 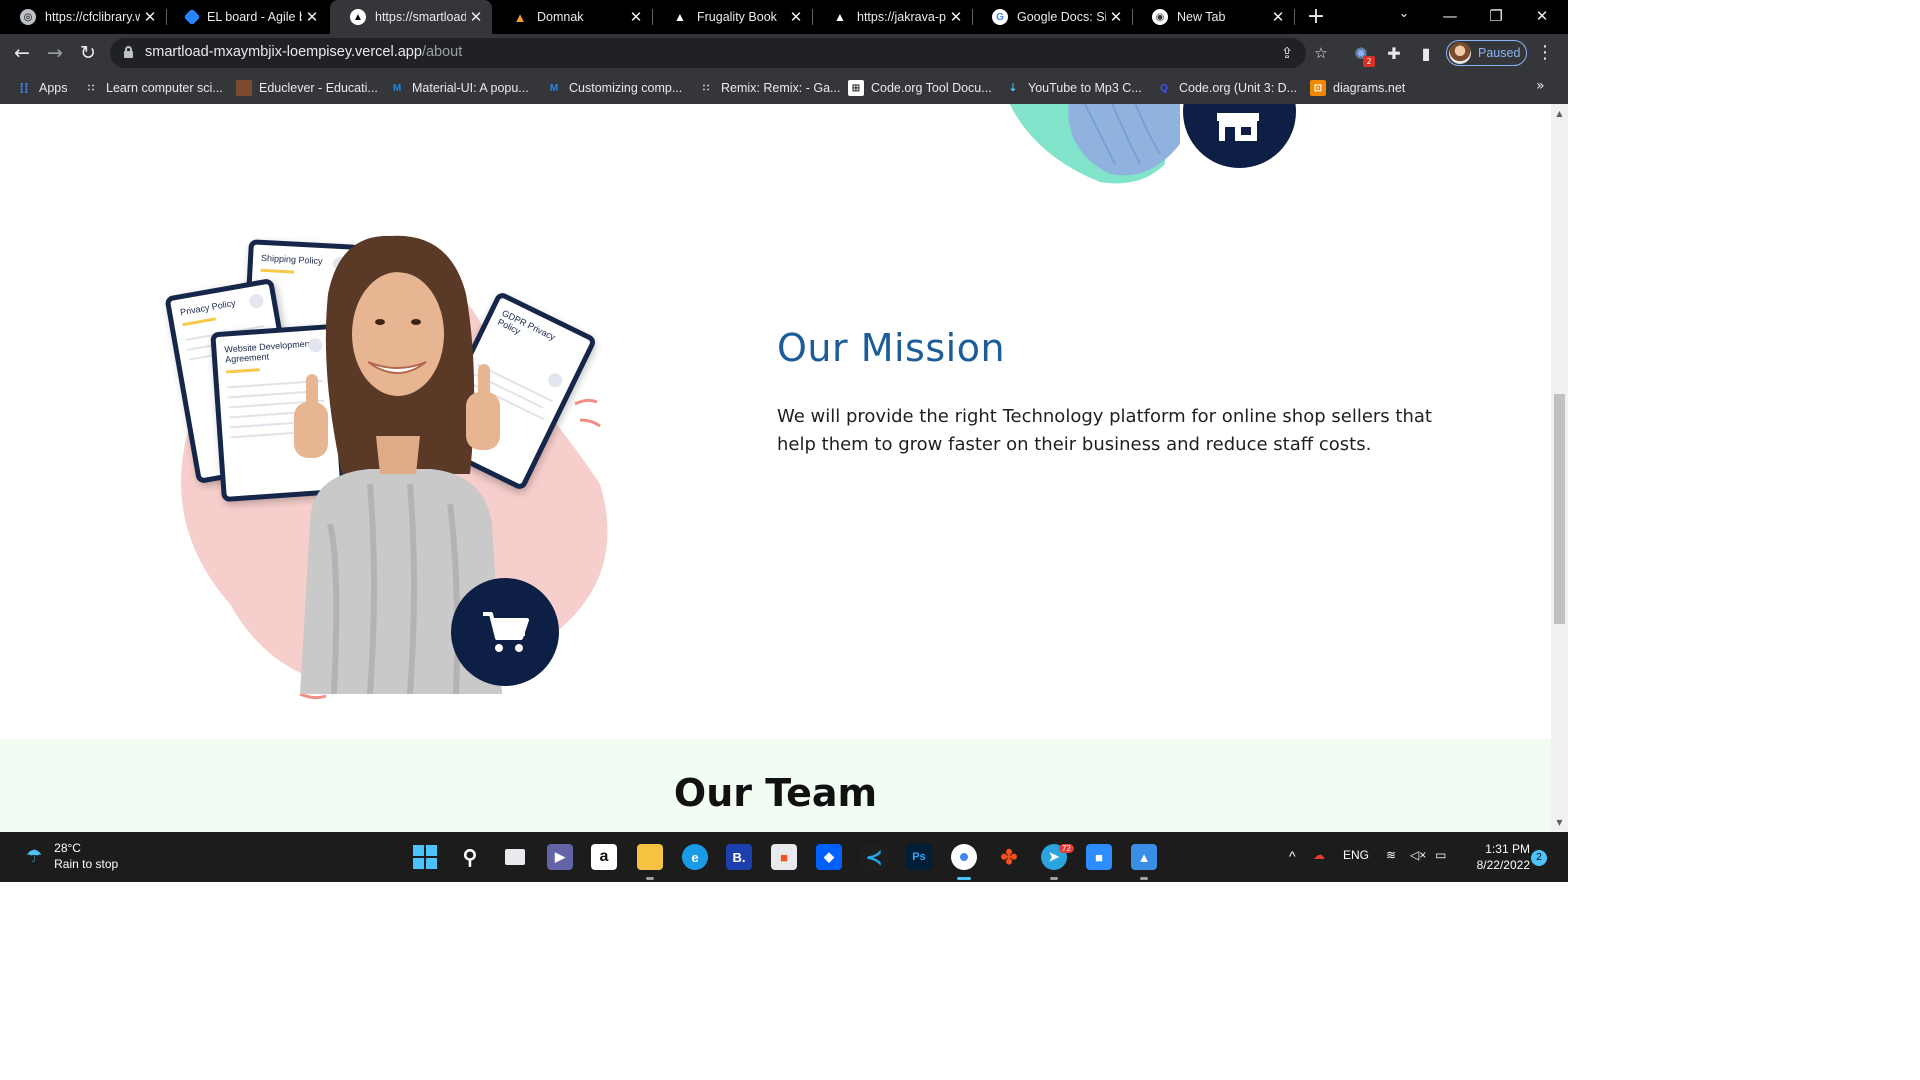 What do you see at coordinates (1321, 53) in the screenshot?
I see `star-icon: ☆` at bounding box center [1321, 53].